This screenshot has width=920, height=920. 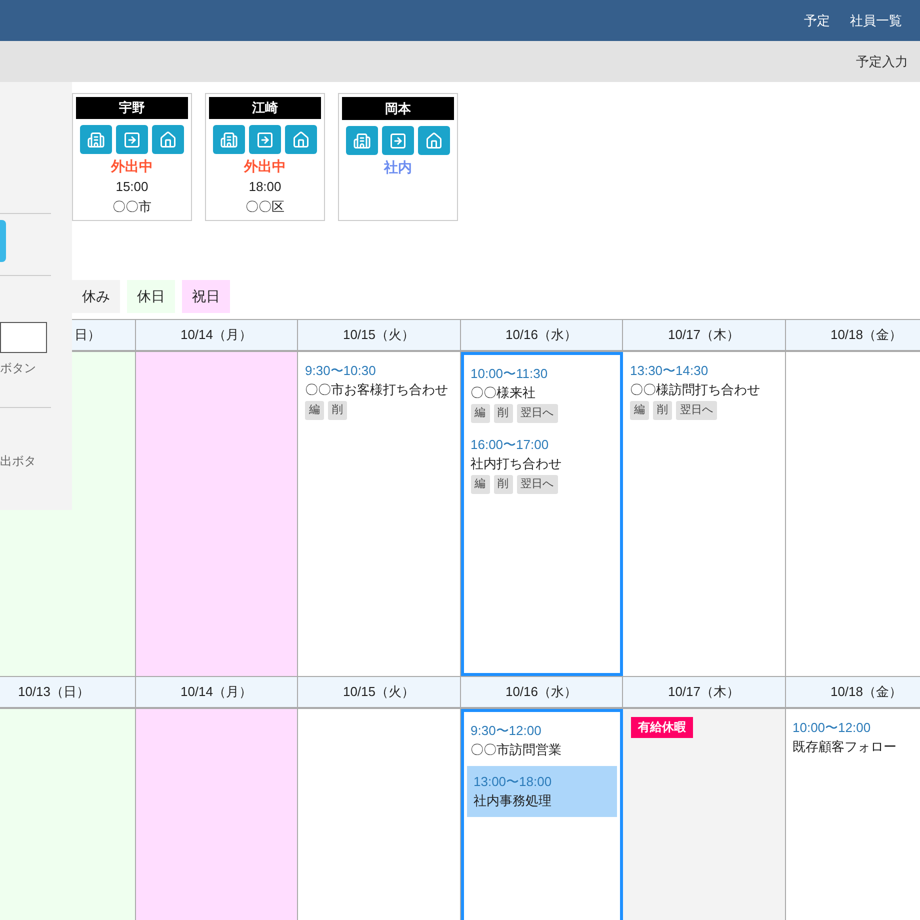 What do you see at coordinates (541, 514) in the screenshot?
I see `day-cell: 10:00〜11:30 〇〇様来社 編 削 翌日へ 16:00〜17:00 社内打ち合わせ 編 削 翌日へ` at bounding box center [541, 514].